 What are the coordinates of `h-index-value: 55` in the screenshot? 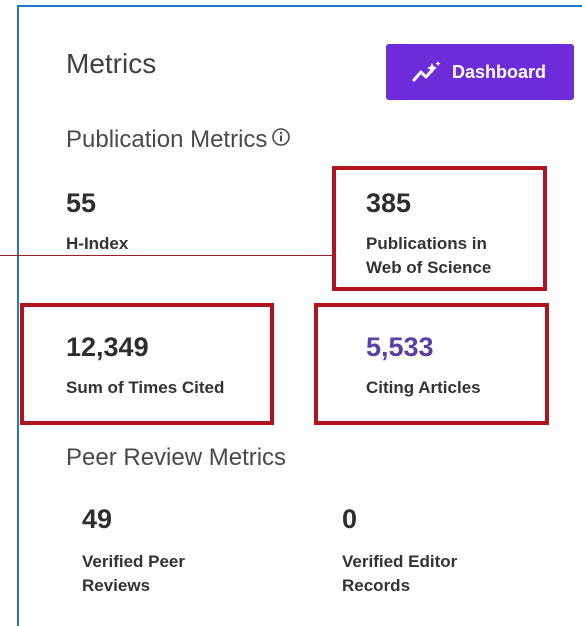 It's located at (81, 203).